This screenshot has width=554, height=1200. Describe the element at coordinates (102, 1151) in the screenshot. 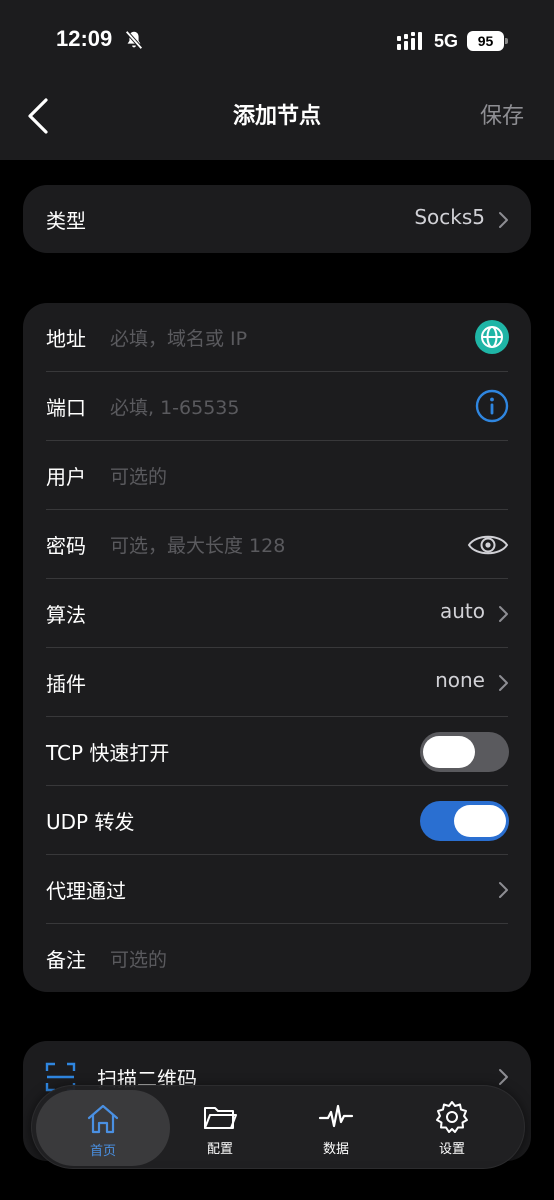

I see `tab-label: 首页` at that location.